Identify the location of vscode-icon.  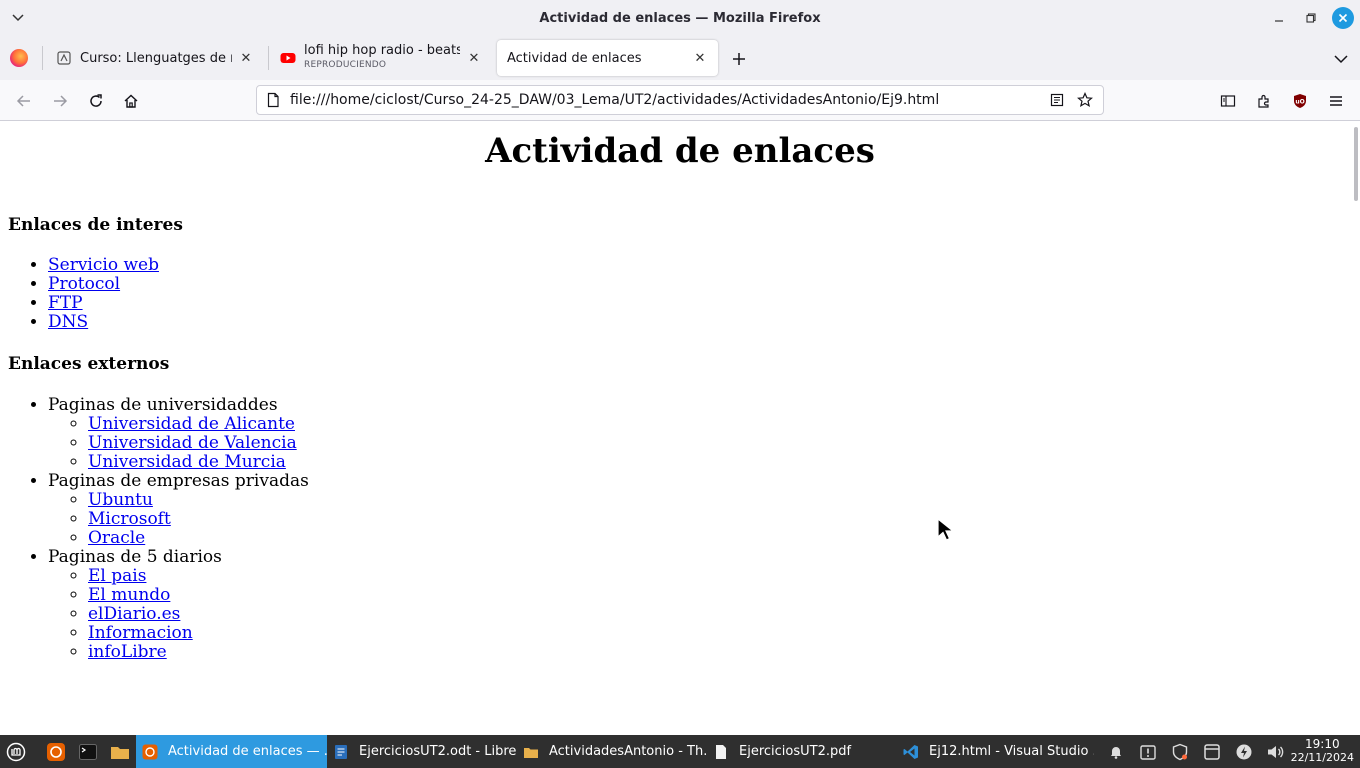
(910, 751).